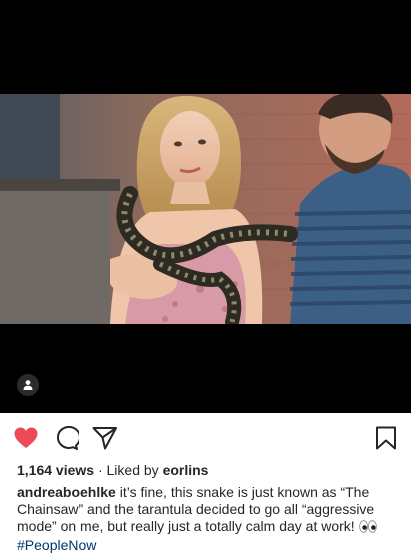 This screenshot has height=554, width=411. I want to click on hashtag-link: #PeopleNow, so click(56, 545).